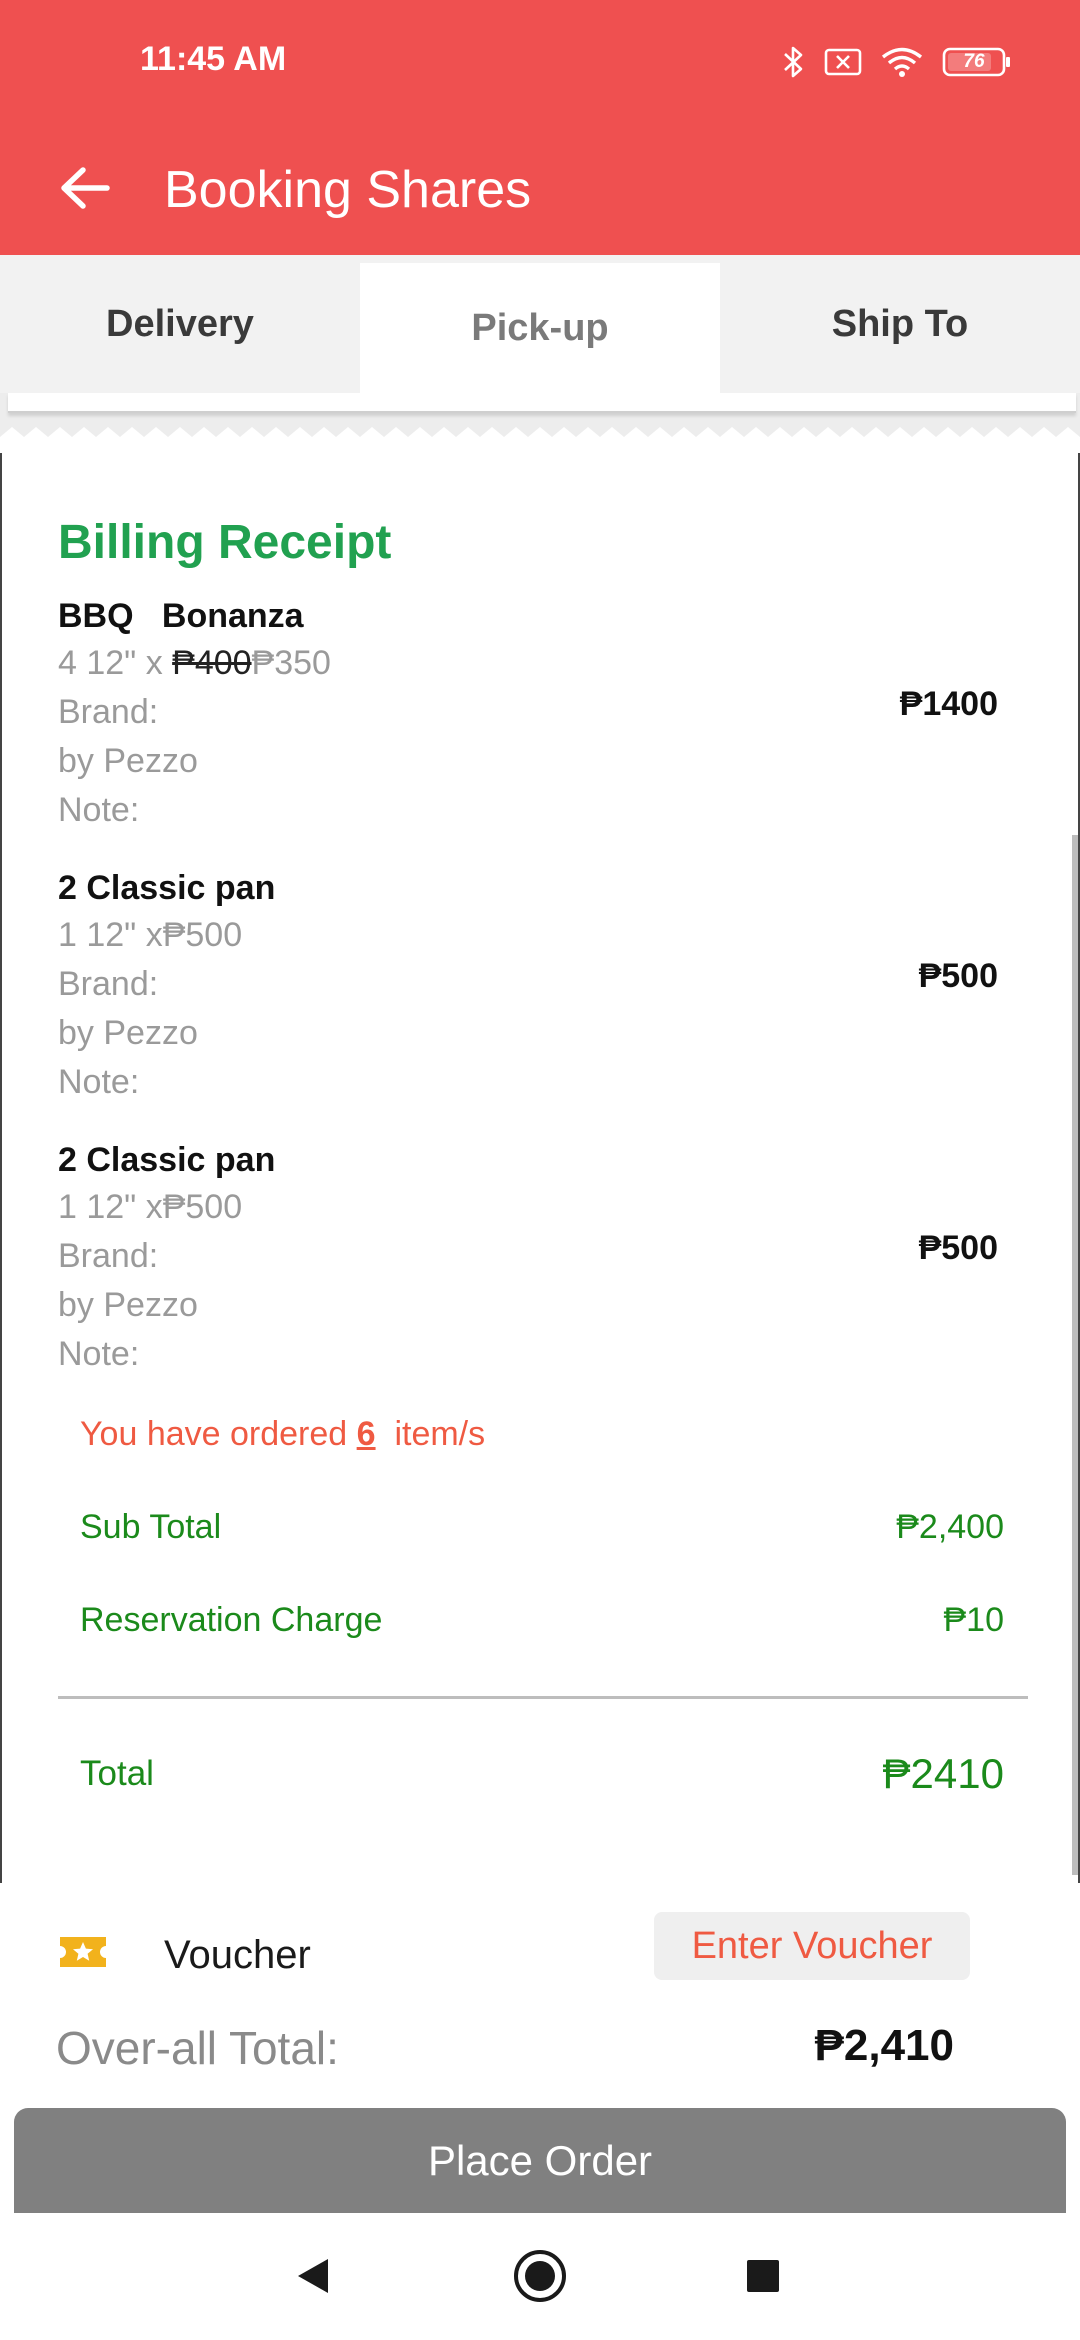  What do you see at coordinates (843, 62) in the screenshot?
I see `no-sim-icon` at bounding box center [843, 62].